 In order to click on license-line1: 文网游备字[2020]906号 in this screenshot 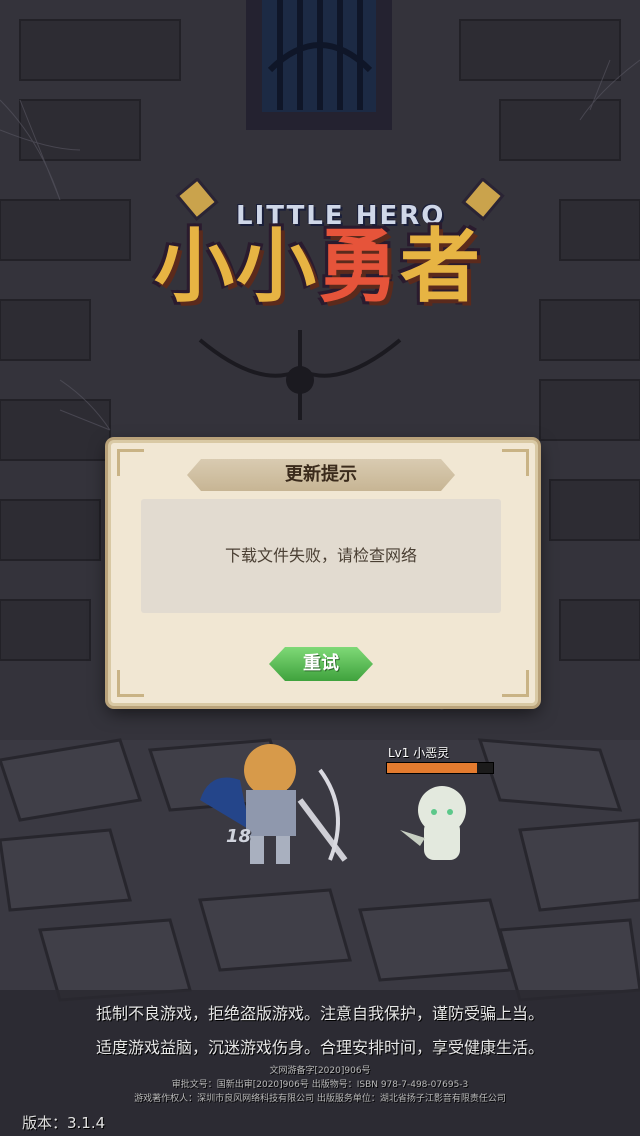, I will do `click(320, 1071)`.